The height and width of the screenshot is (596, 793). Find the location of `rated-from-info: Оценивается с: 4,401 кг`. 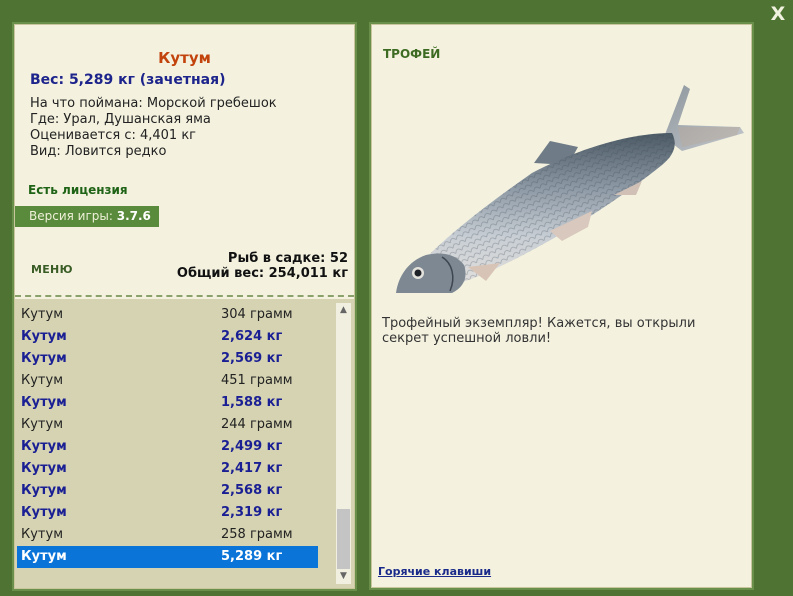

rated-from-info: Оценивается с: 4,401 кг is located at coordinates (113, 135).